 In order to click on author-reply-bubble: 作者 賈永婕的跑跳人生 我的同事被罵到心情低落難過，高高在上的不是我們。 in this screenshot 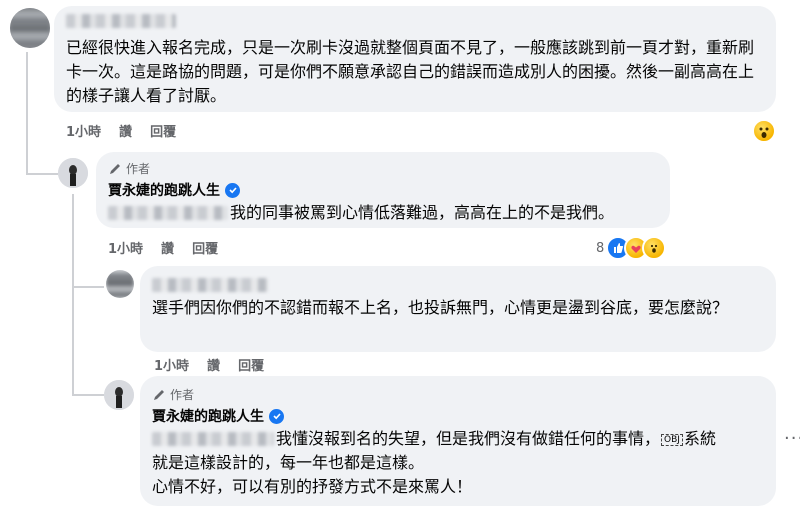, I will do `click(383, 190)`.